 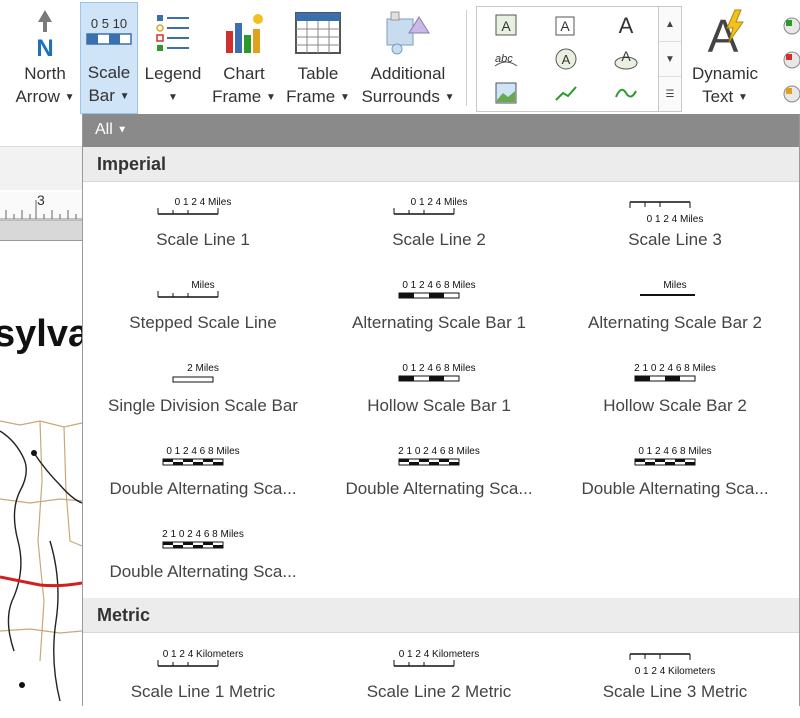 I want to click on line-callout-icon, so click(x=566, y=93).